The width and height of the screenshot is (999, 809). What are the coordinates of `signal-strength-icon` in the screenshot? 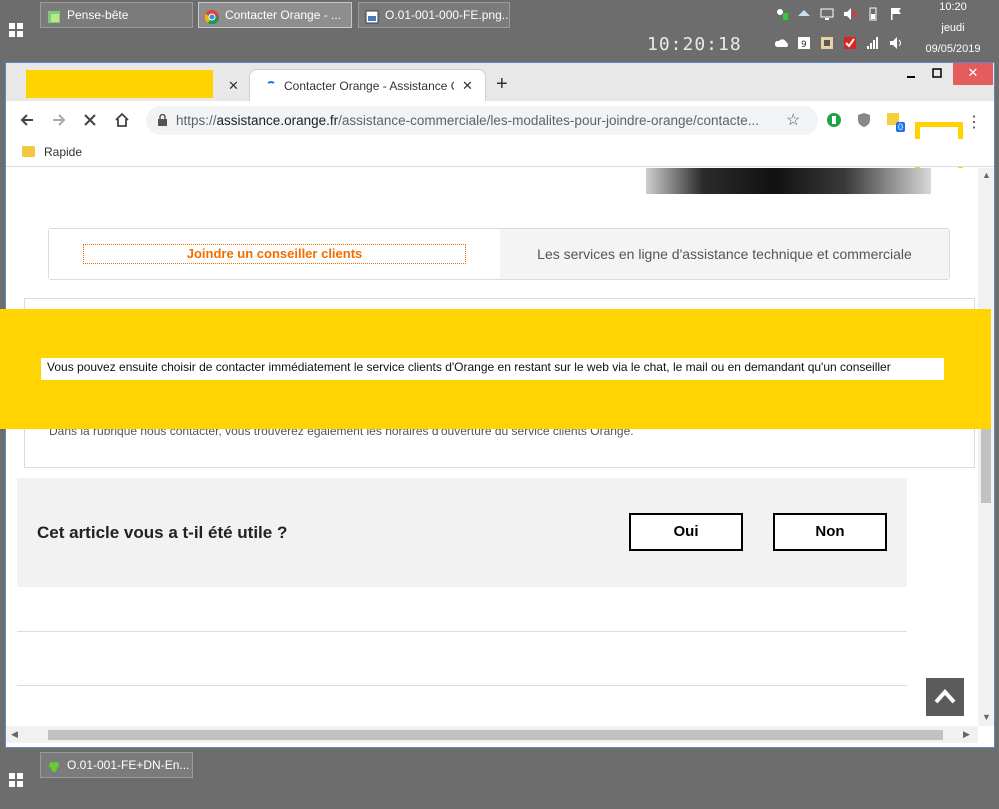 It's located at (873, 43).